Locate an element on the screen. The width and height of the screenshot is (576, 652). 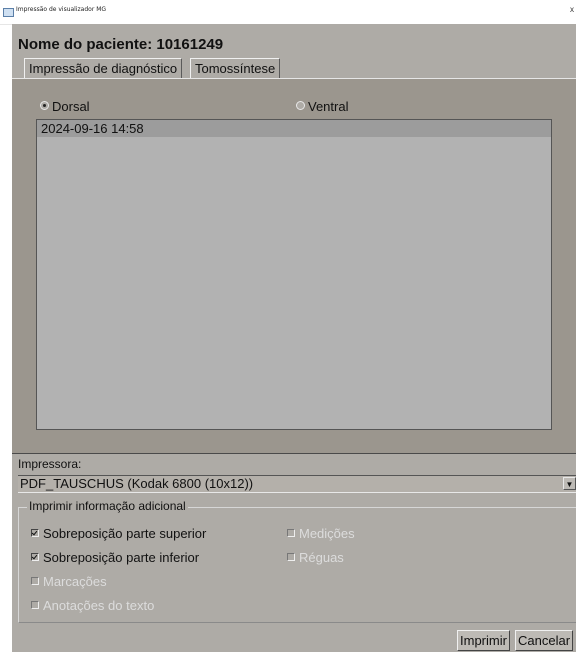
radio-selected-icon is located at coordinates (44, 105).